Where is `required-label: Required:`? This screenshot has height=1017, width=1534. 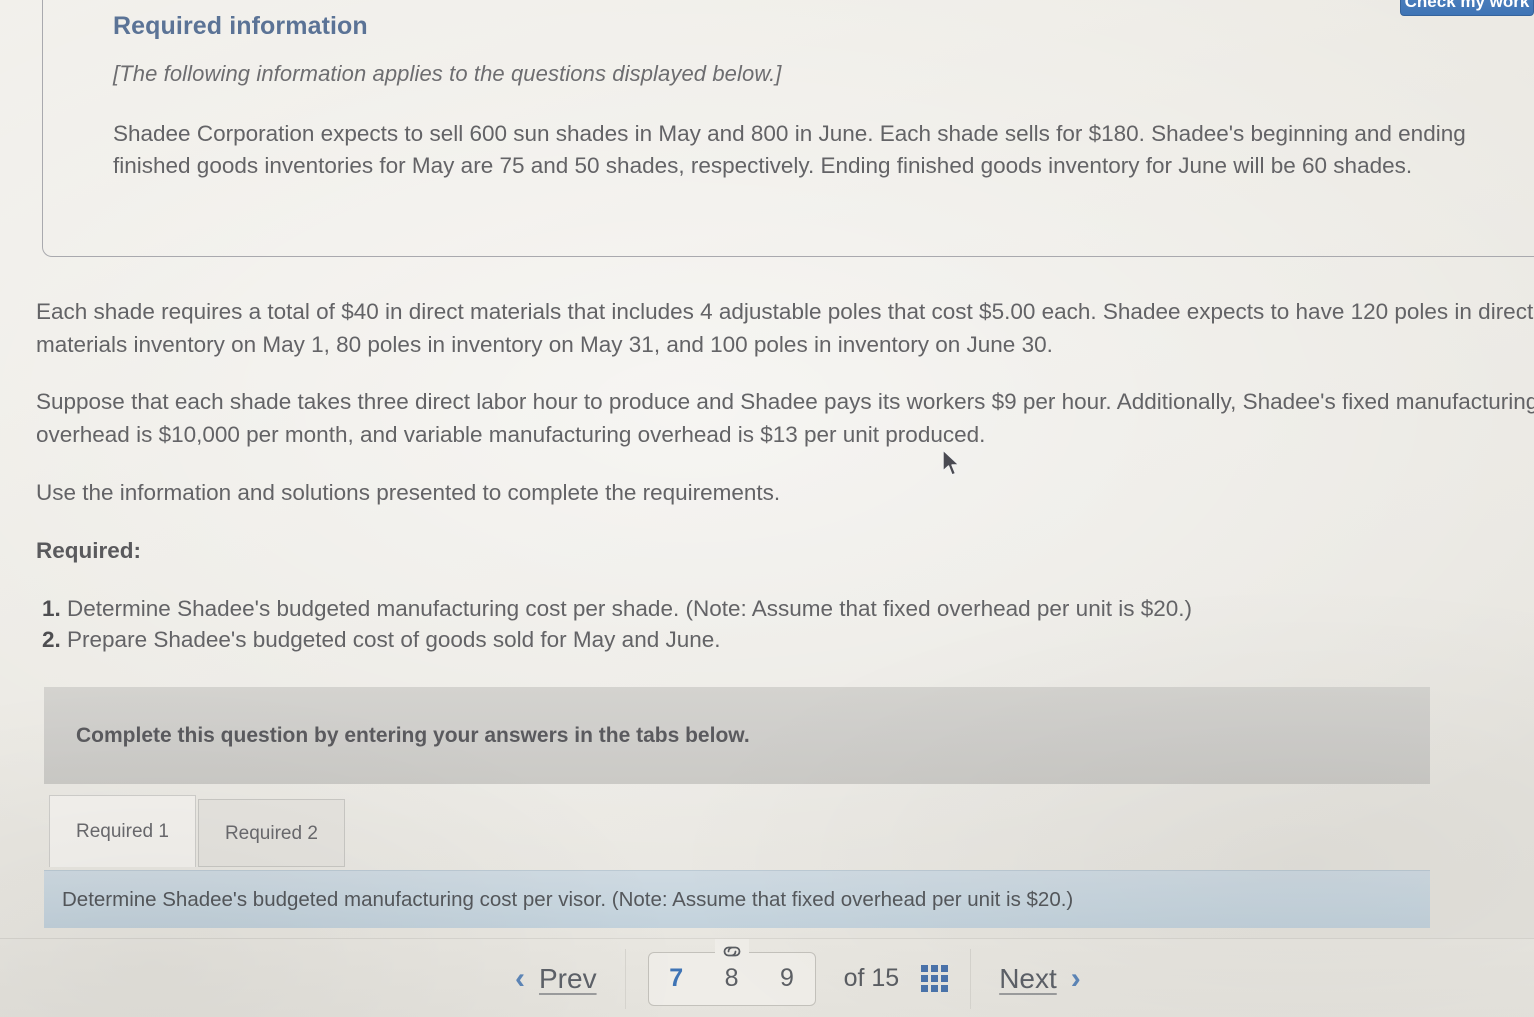
required-label: Required: is located at coordinates (89, 550).